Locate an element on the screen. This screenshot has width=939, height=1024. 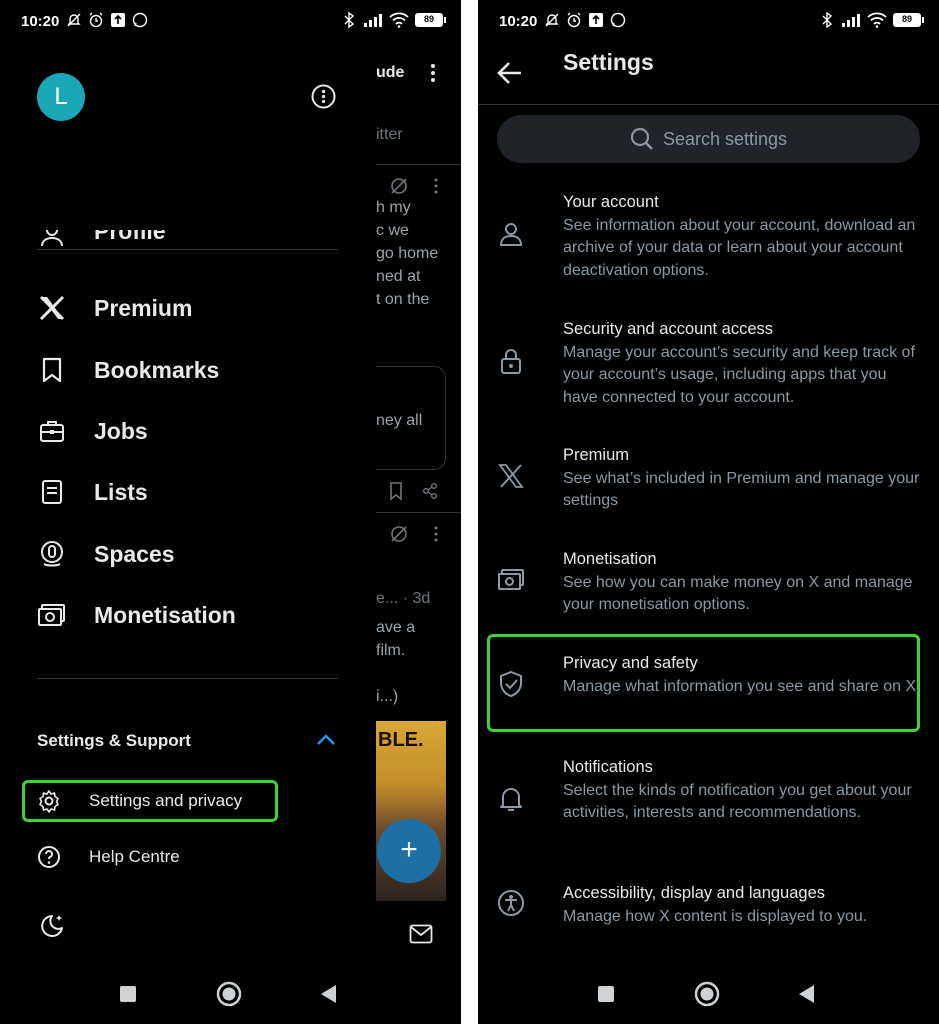
menu-item-label: Bookmarks is located at coordinates (157, 369).